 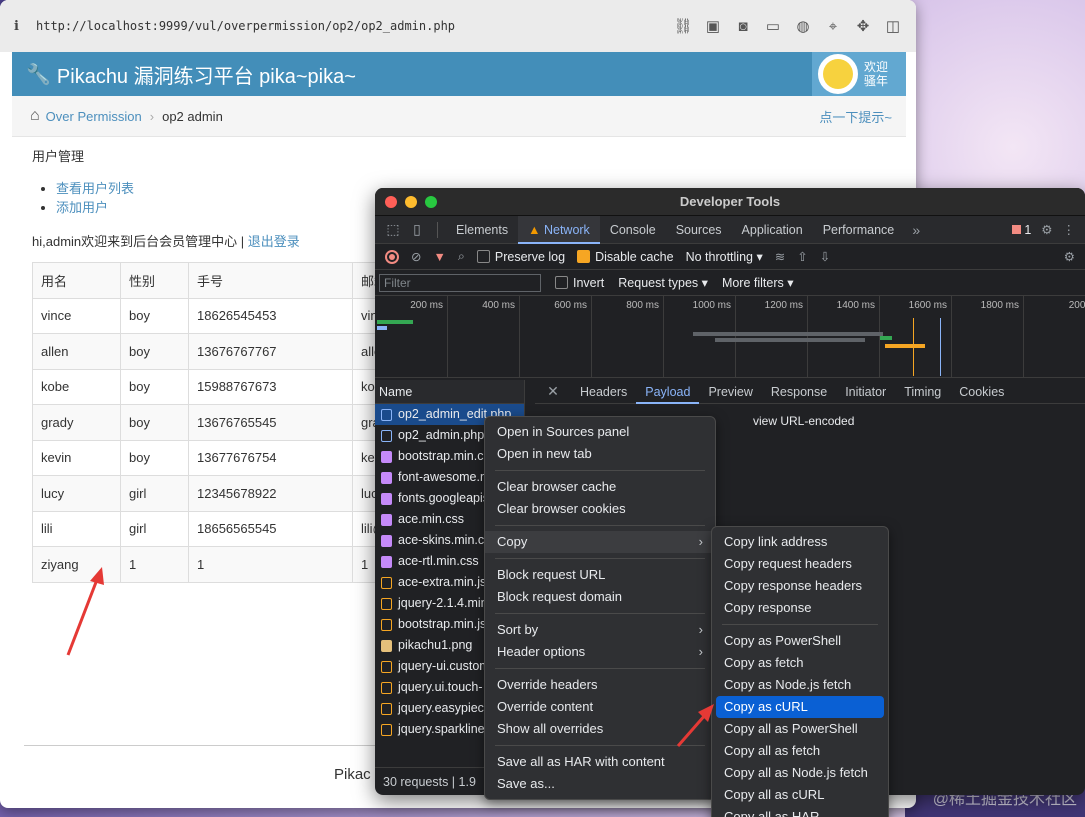 I want to click on menu-item-override-headers: Override headers, so click(x=600, y=685).